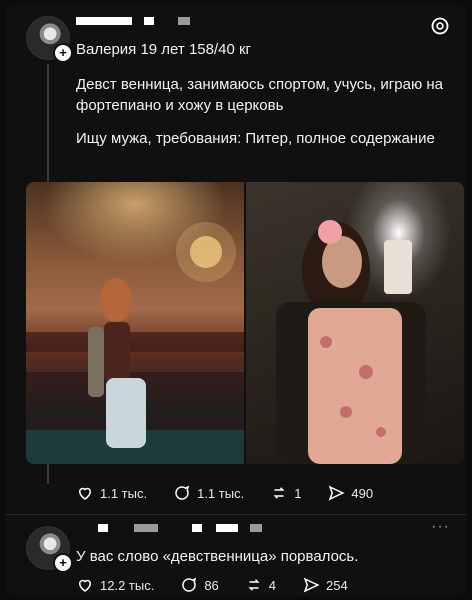 Image resolution: width=472 pixels, height=600 pixels. Describe the element at coordinates (325, 585) in the screenshot. I see `share-button: 254` at that location.